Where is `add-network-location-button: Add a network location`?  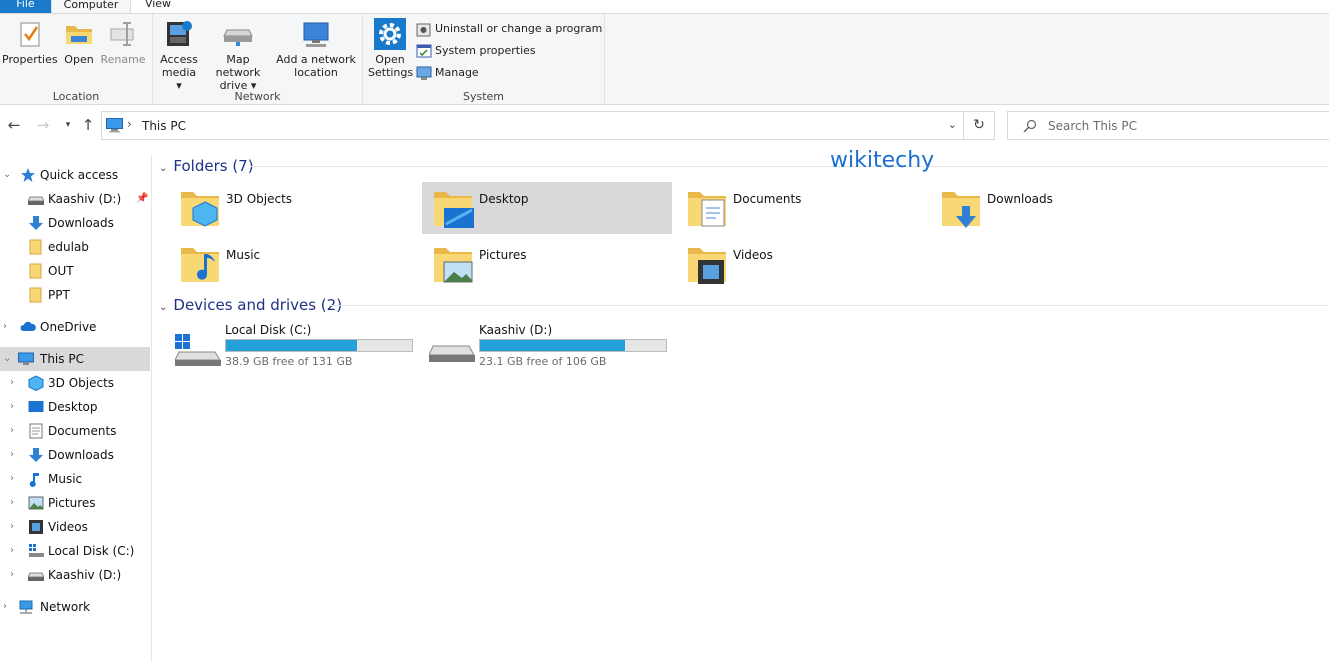
add-network-location-button: Add a network location is located at coordinates (316, 48).